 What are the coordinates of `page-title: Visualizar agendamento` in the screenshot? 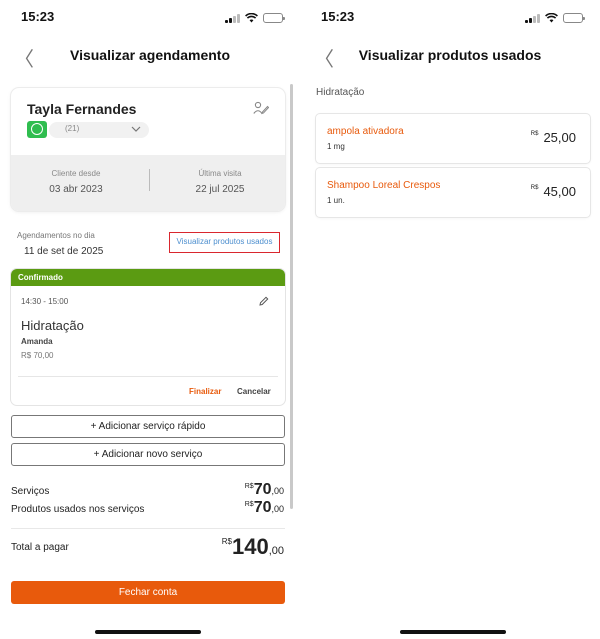 It's located at (149, 55).